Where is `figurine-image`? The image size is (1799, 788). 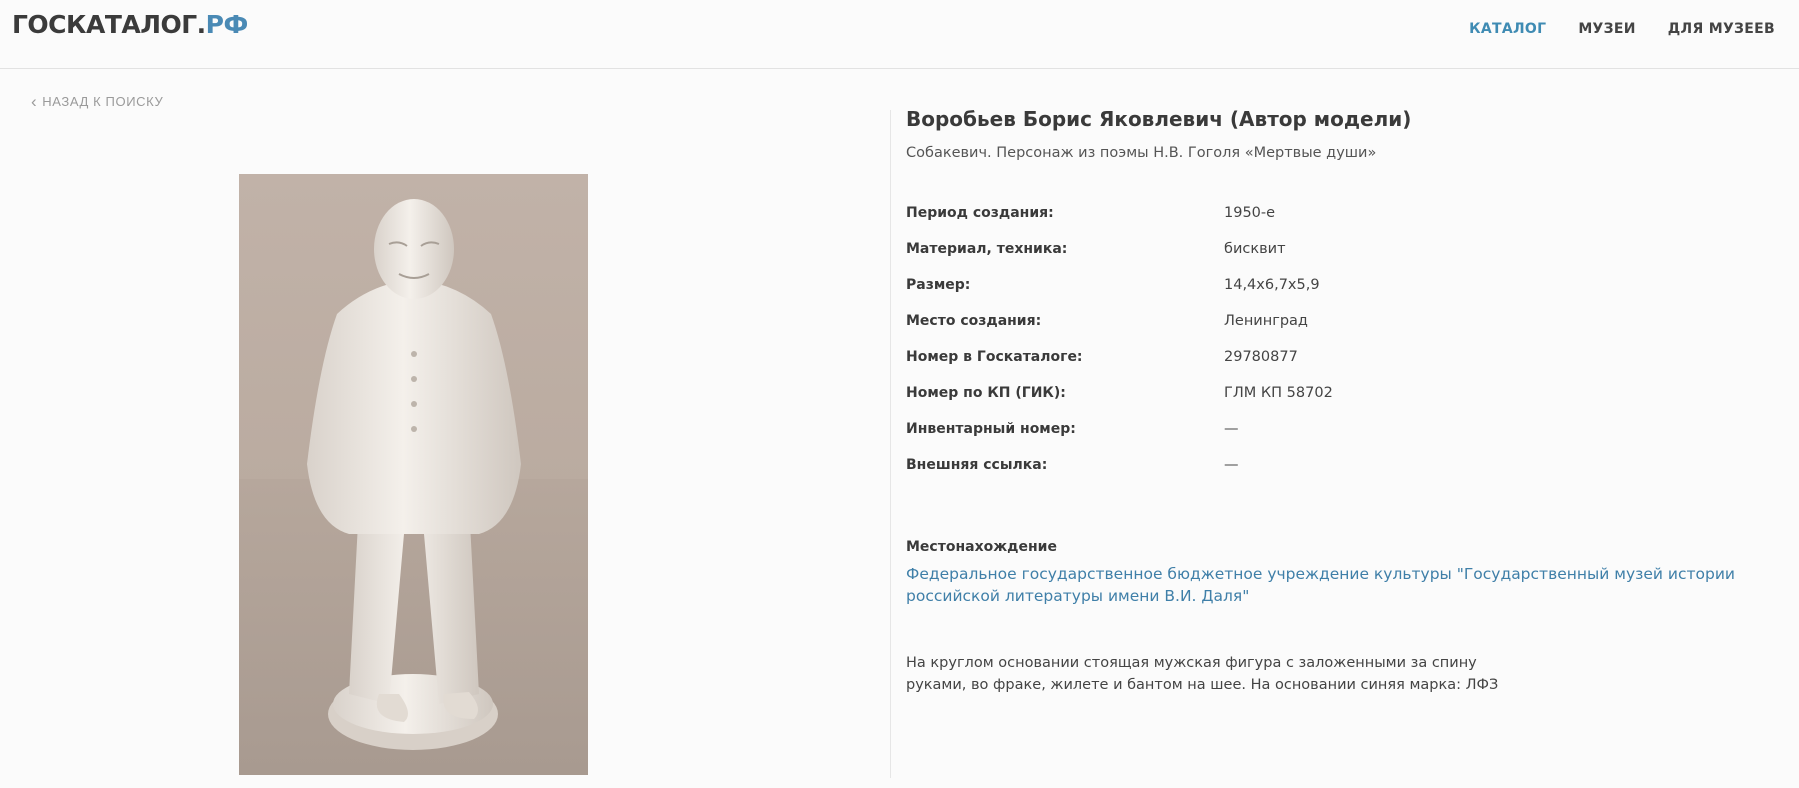
figurine-image is located at coordinates (414, 474).